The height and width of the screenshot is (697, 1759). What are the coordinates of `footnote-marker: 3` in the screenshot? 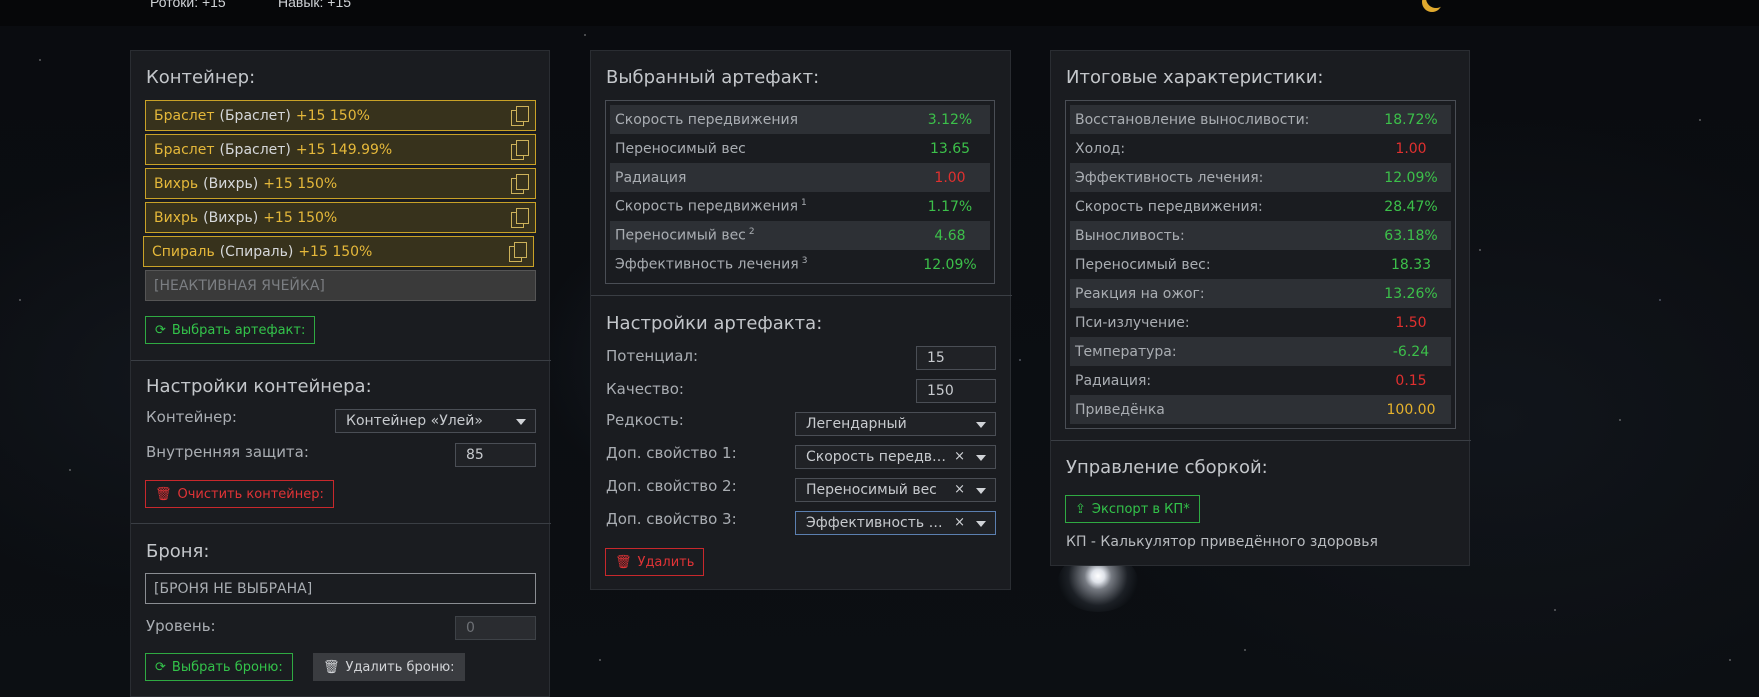 It's located at (804, 261).